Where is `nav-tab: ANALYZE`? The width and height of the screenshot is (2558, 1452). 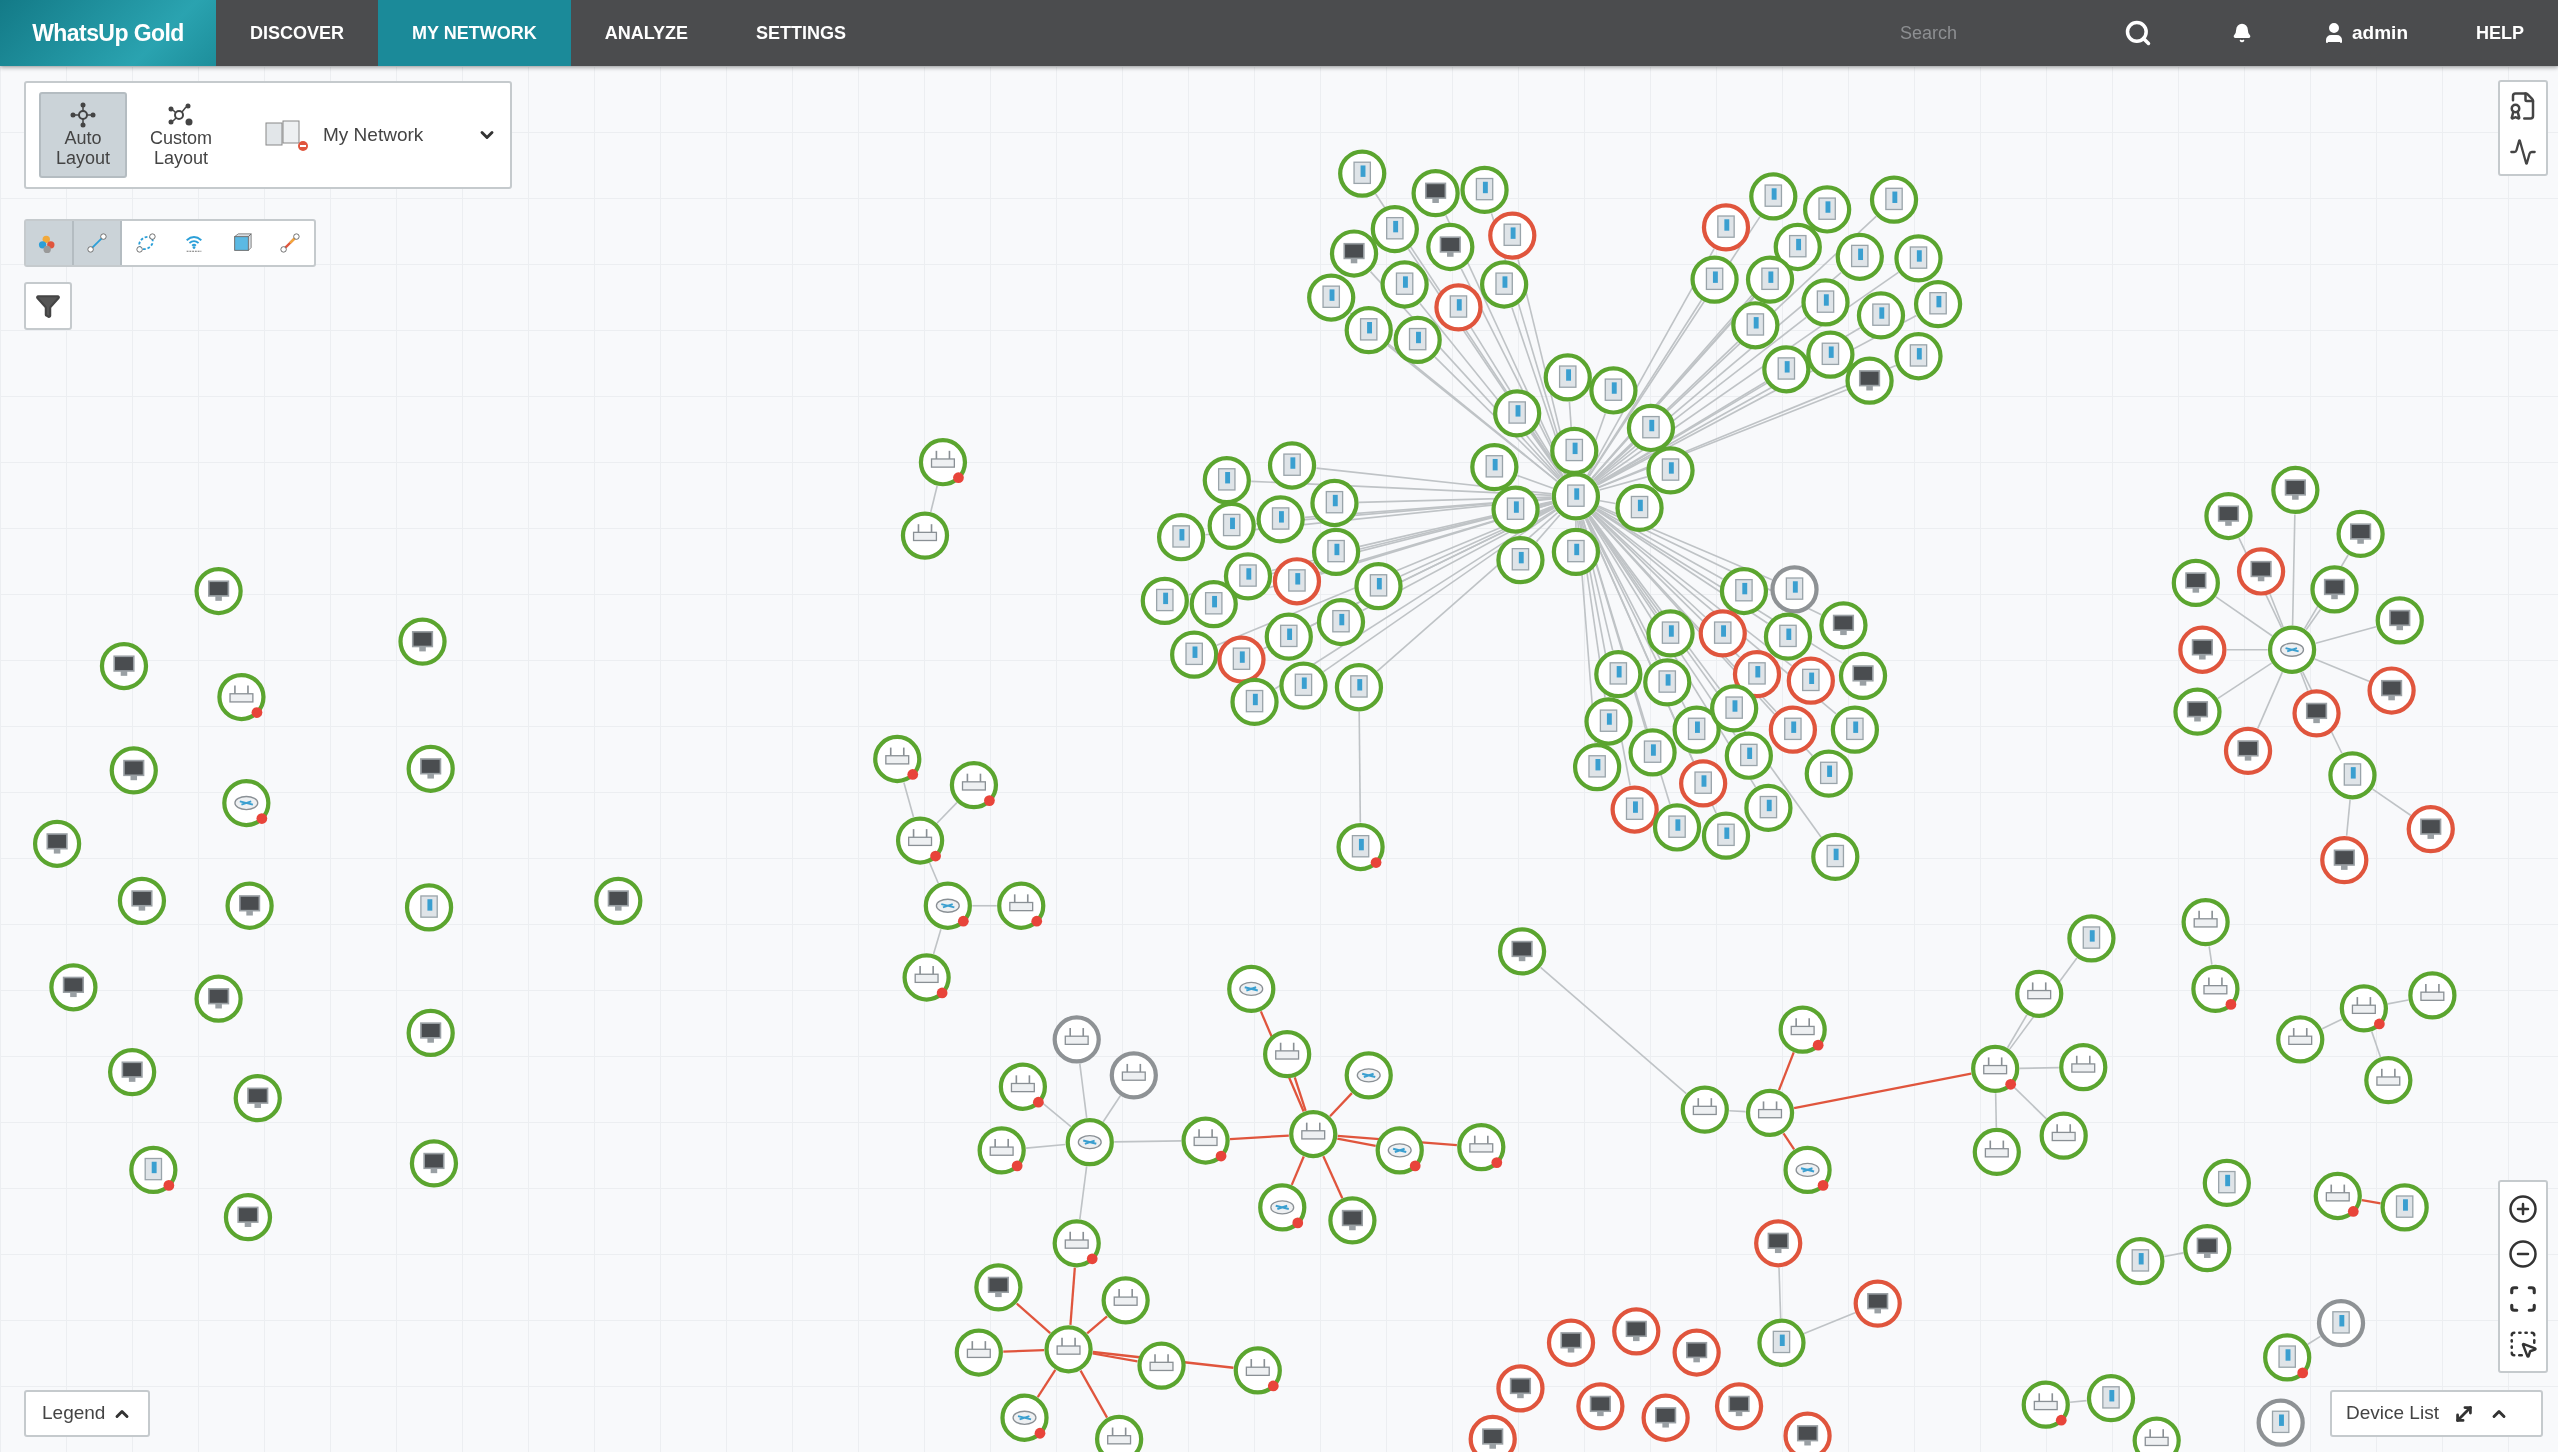 nav-tab: ANALYZE is located at coordinates (646, 33).